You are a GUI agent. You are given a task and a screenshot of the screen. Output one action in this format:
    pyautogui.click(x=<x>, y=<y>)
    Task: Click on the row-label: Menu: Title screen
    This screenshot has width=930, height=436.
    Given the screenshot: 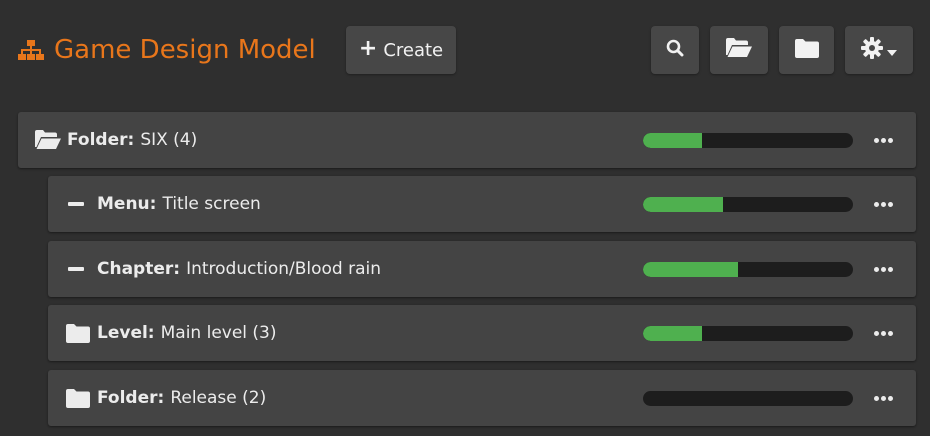 What is the action you would take?
    pyautogui.click(x=179, y=204)
    